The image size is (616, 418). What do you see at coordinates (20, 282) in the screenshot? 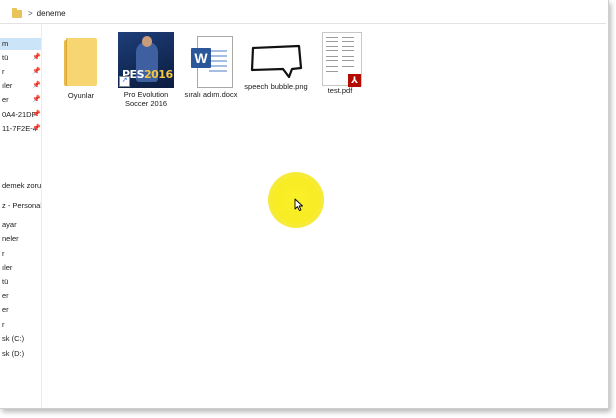
I see `nav-item: tü` at bounding box center [20, 282].